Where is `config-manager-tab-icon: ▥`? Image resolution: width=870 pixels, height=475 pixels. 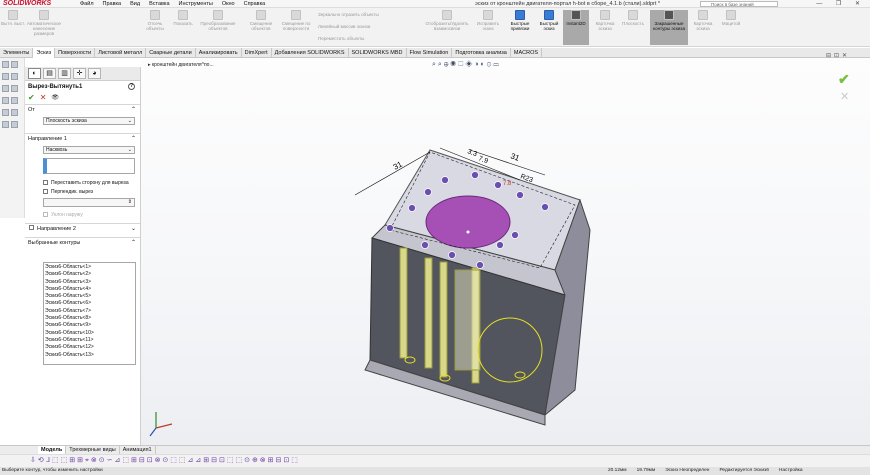
config-manager-tab-icon: ▥ is located at coordinates (64, 73).